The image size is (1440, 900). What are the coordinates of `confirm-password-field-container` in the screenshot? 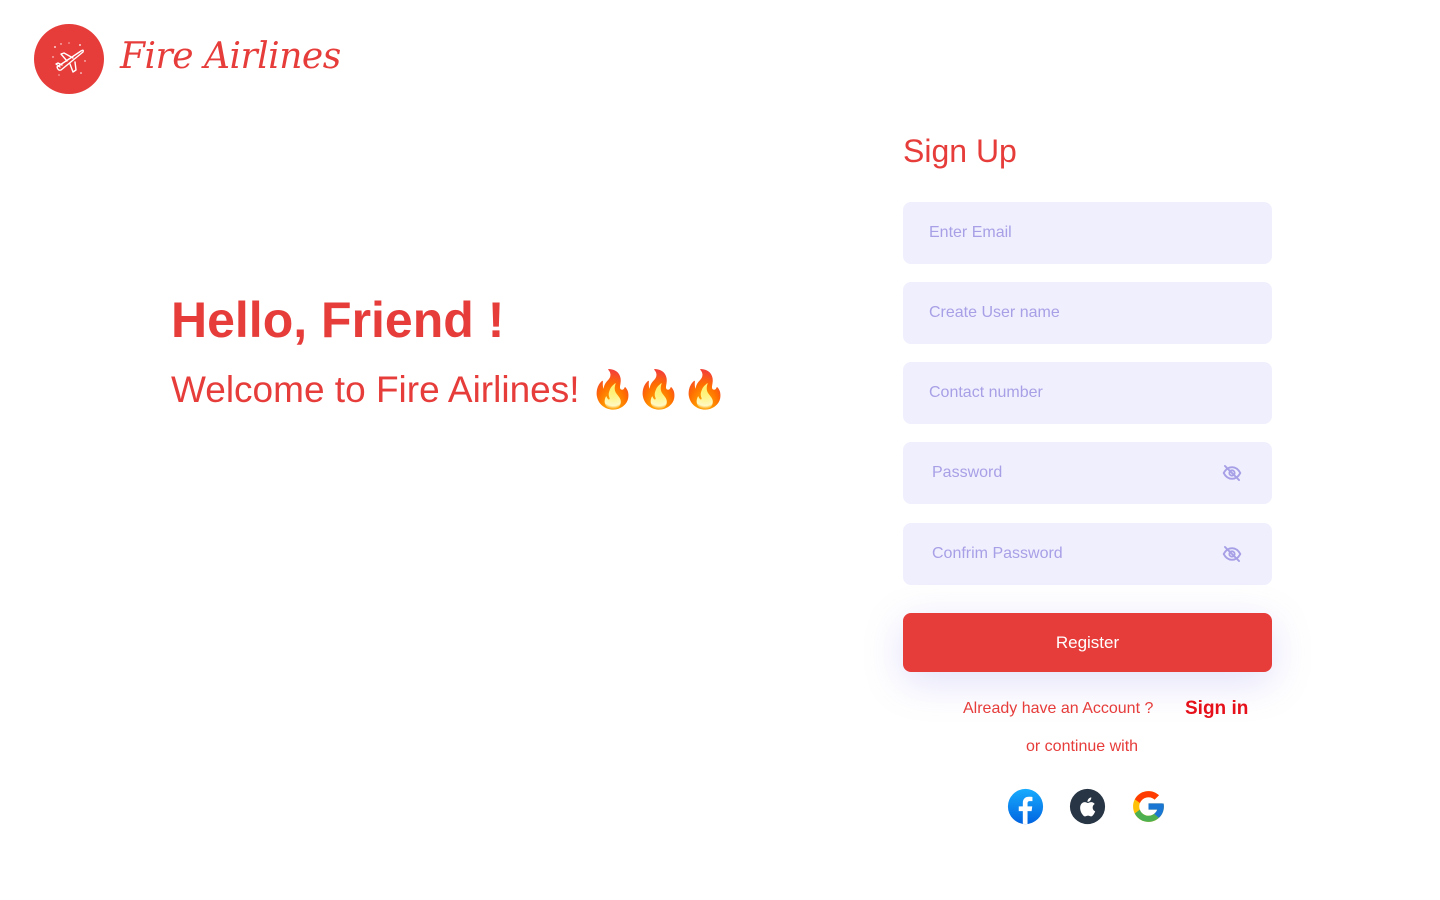 It's located at (1087, 554).